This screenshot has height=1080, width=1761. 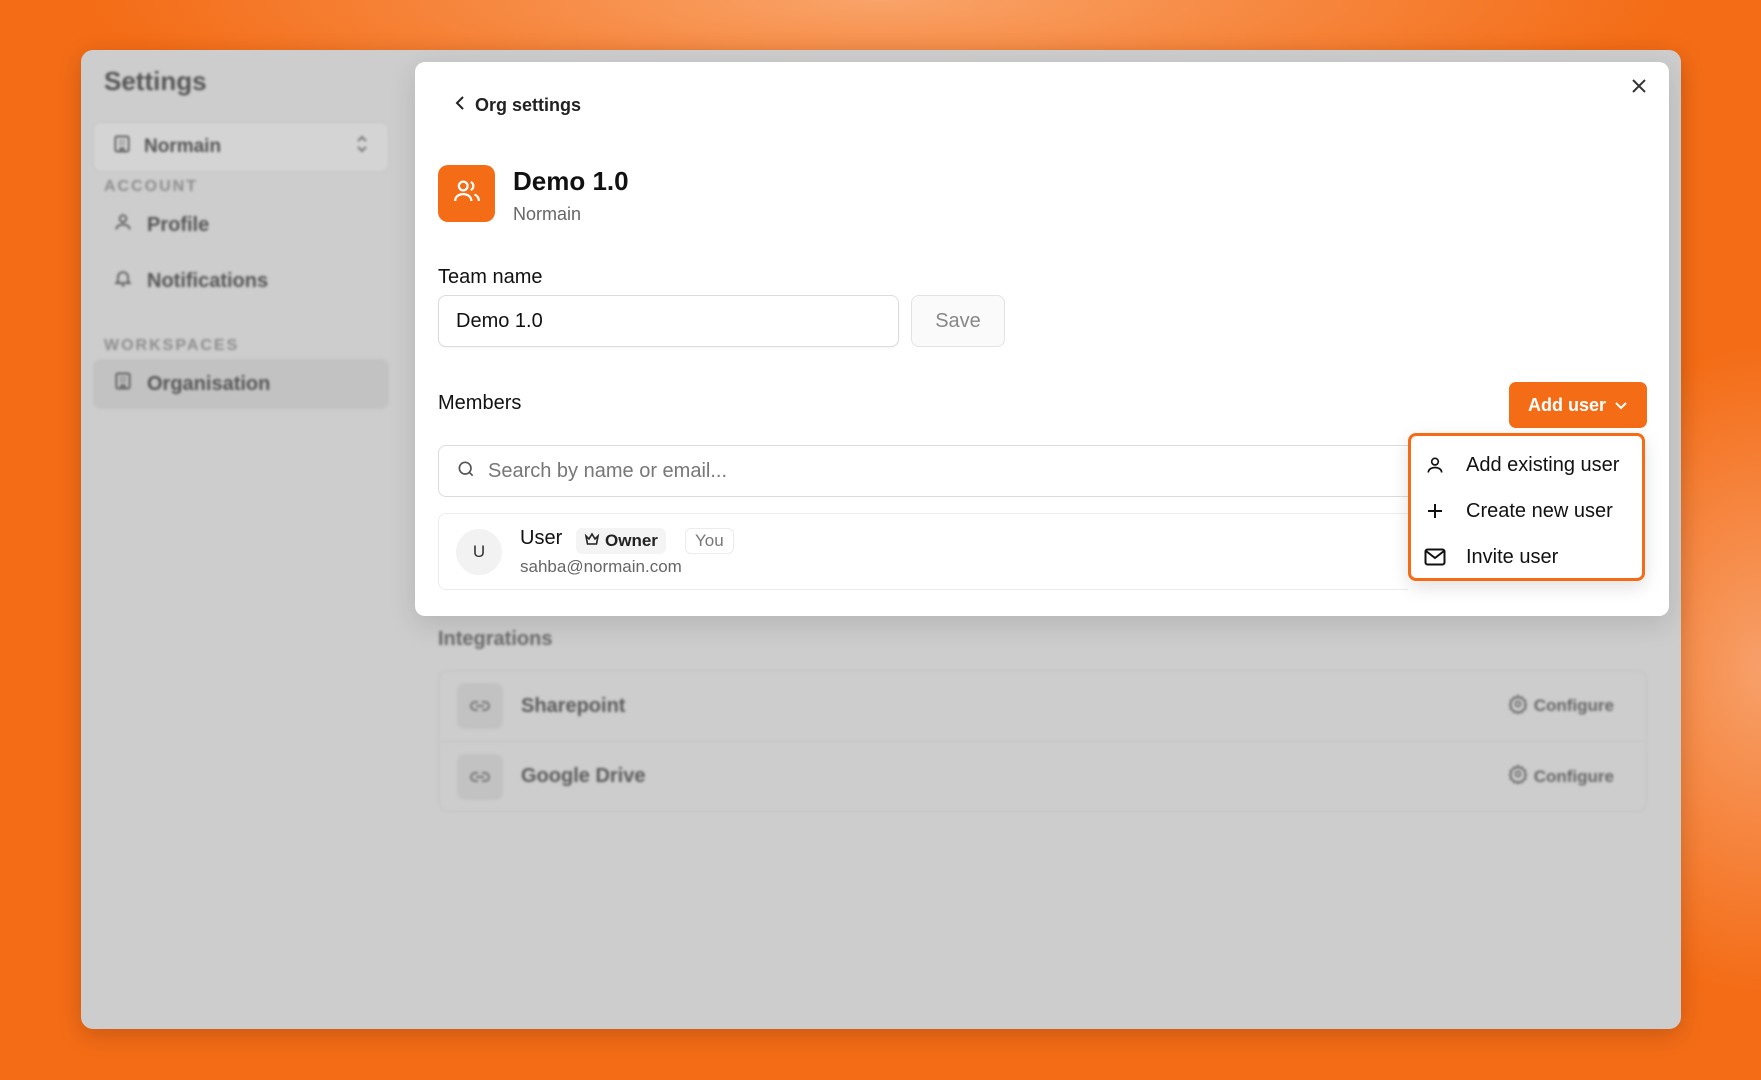 I want to click on workspace-select: Normain, so click(x=241, y=147).